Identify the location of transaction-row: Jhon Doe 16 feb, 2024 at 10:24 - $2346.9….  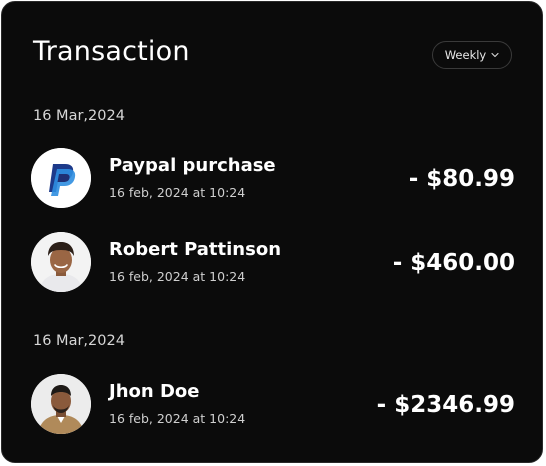
(273, 405).